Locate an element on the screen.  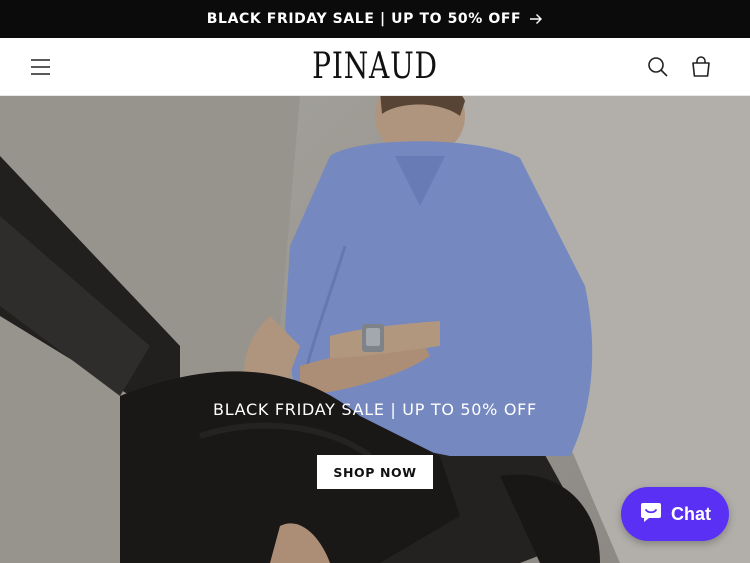
brand-logo: PINAUD is located at coordinates (375, 66).